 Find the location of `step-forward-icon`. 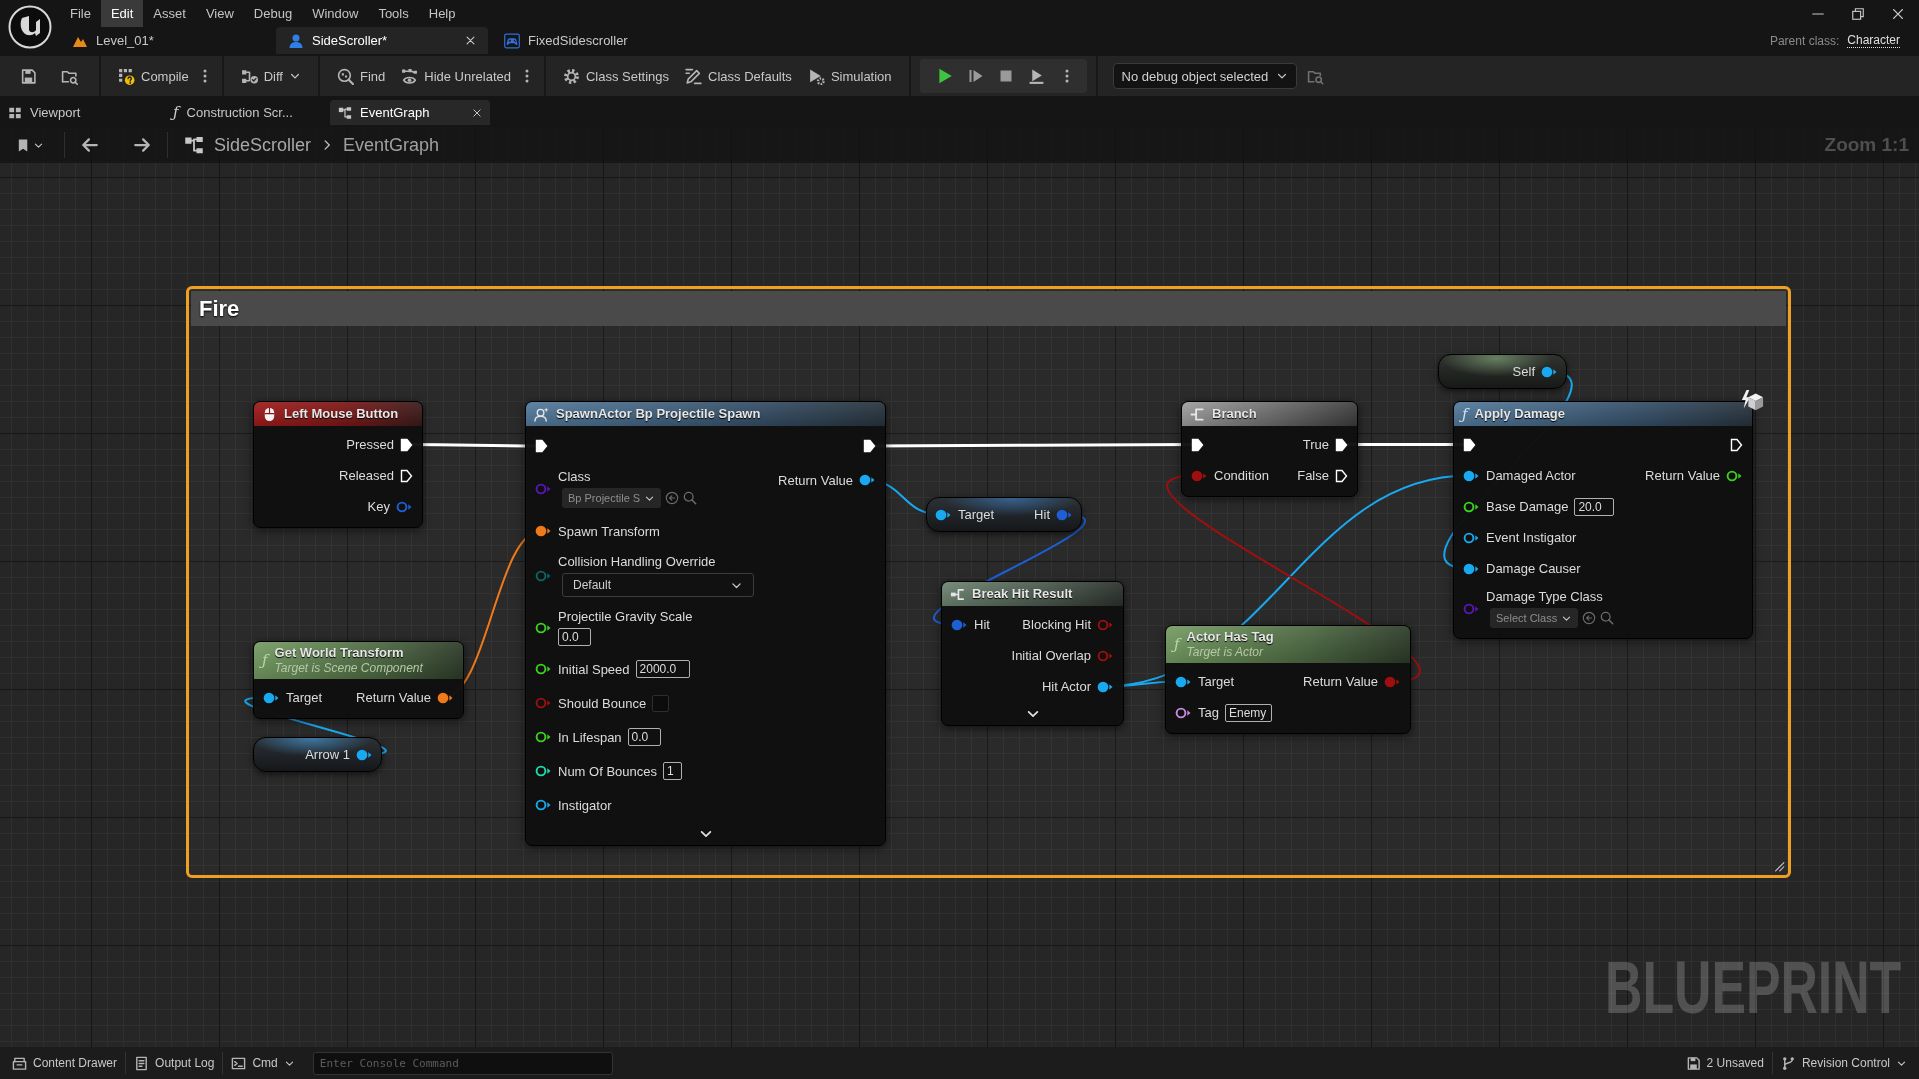

step-forward-icon is located at coordinates (975, 76).